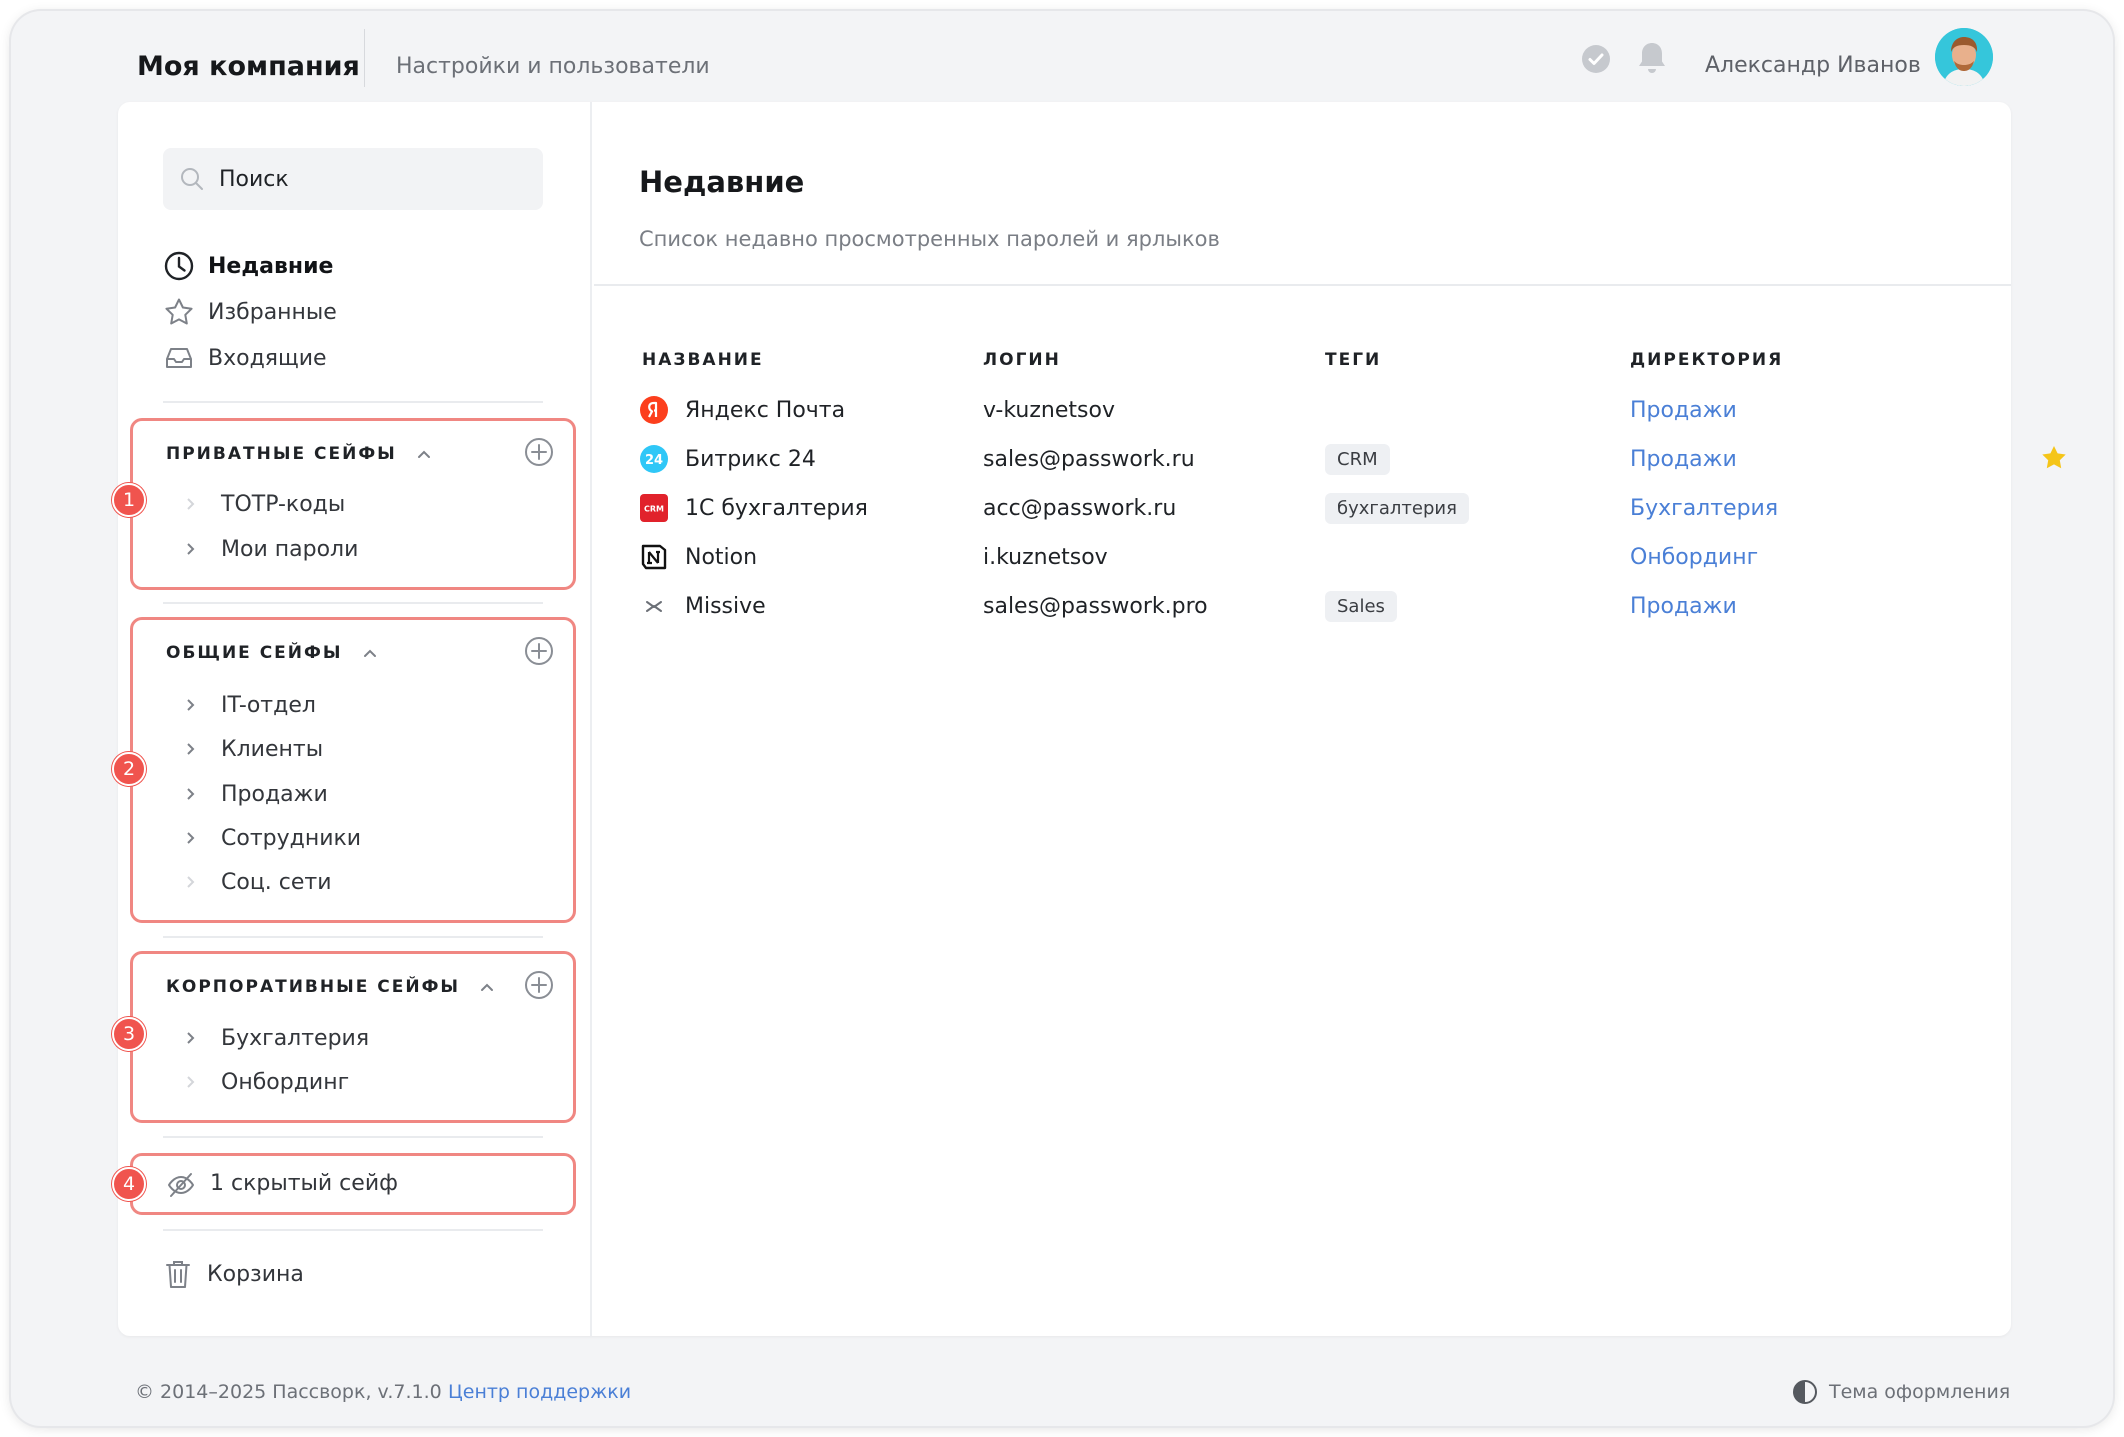  I want to click on marker-4: 4, so click(129, 1184).